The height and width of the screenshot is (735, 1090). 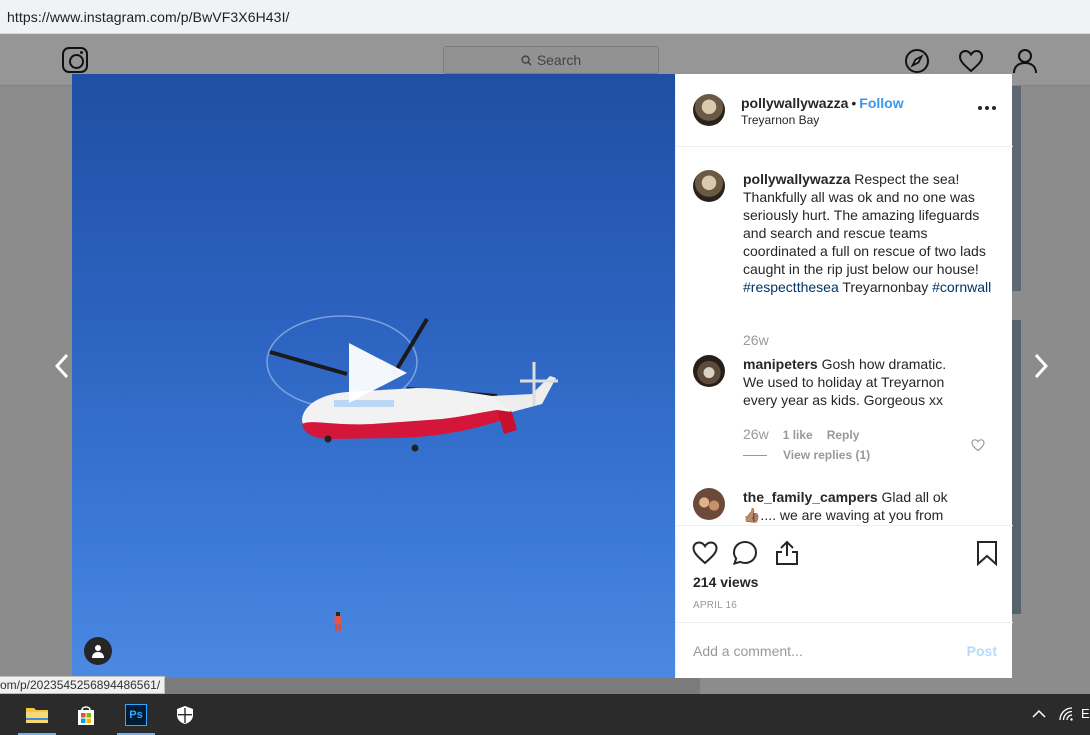 I want to click on add-comment-field: Add a comment... Post, so click(x=844, y=650).